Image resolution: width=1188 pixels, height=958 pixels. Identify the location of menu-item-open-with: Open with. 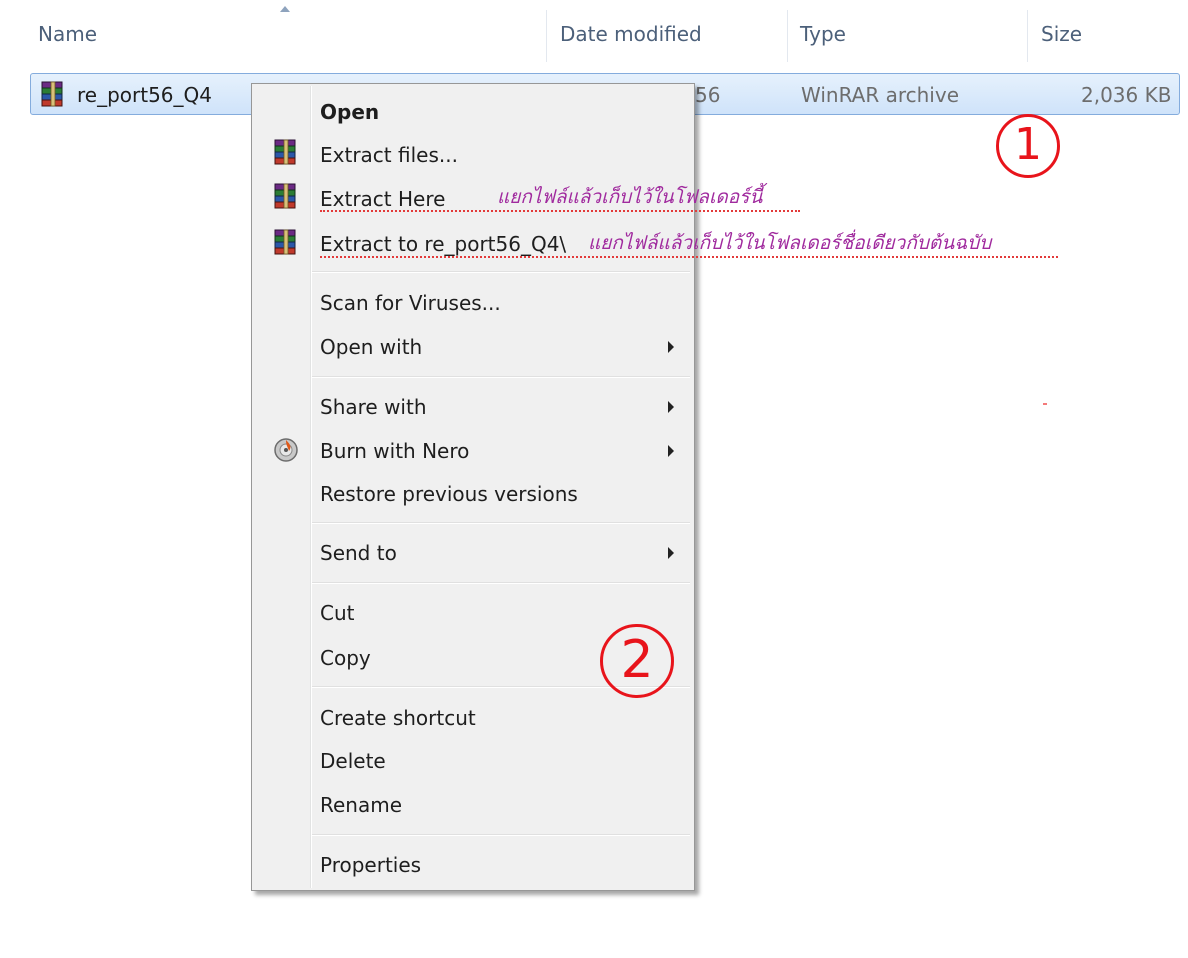
(371, 347).